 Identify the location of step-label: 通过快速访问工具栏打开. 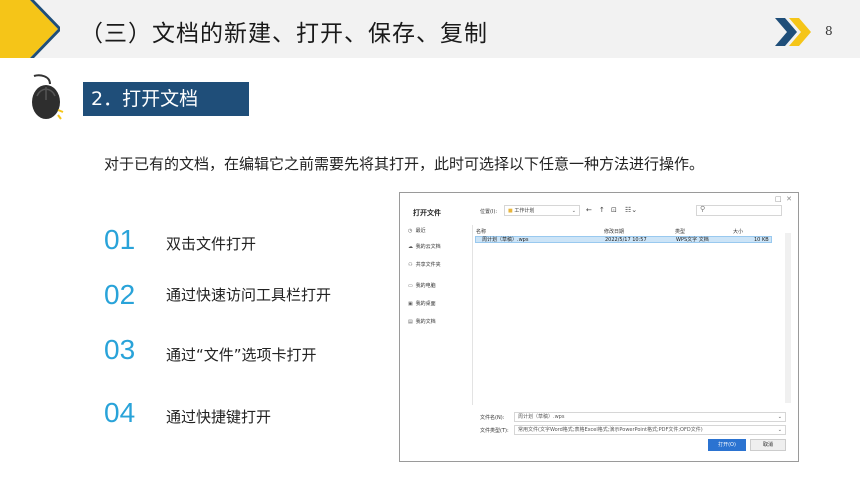
(249, 295).